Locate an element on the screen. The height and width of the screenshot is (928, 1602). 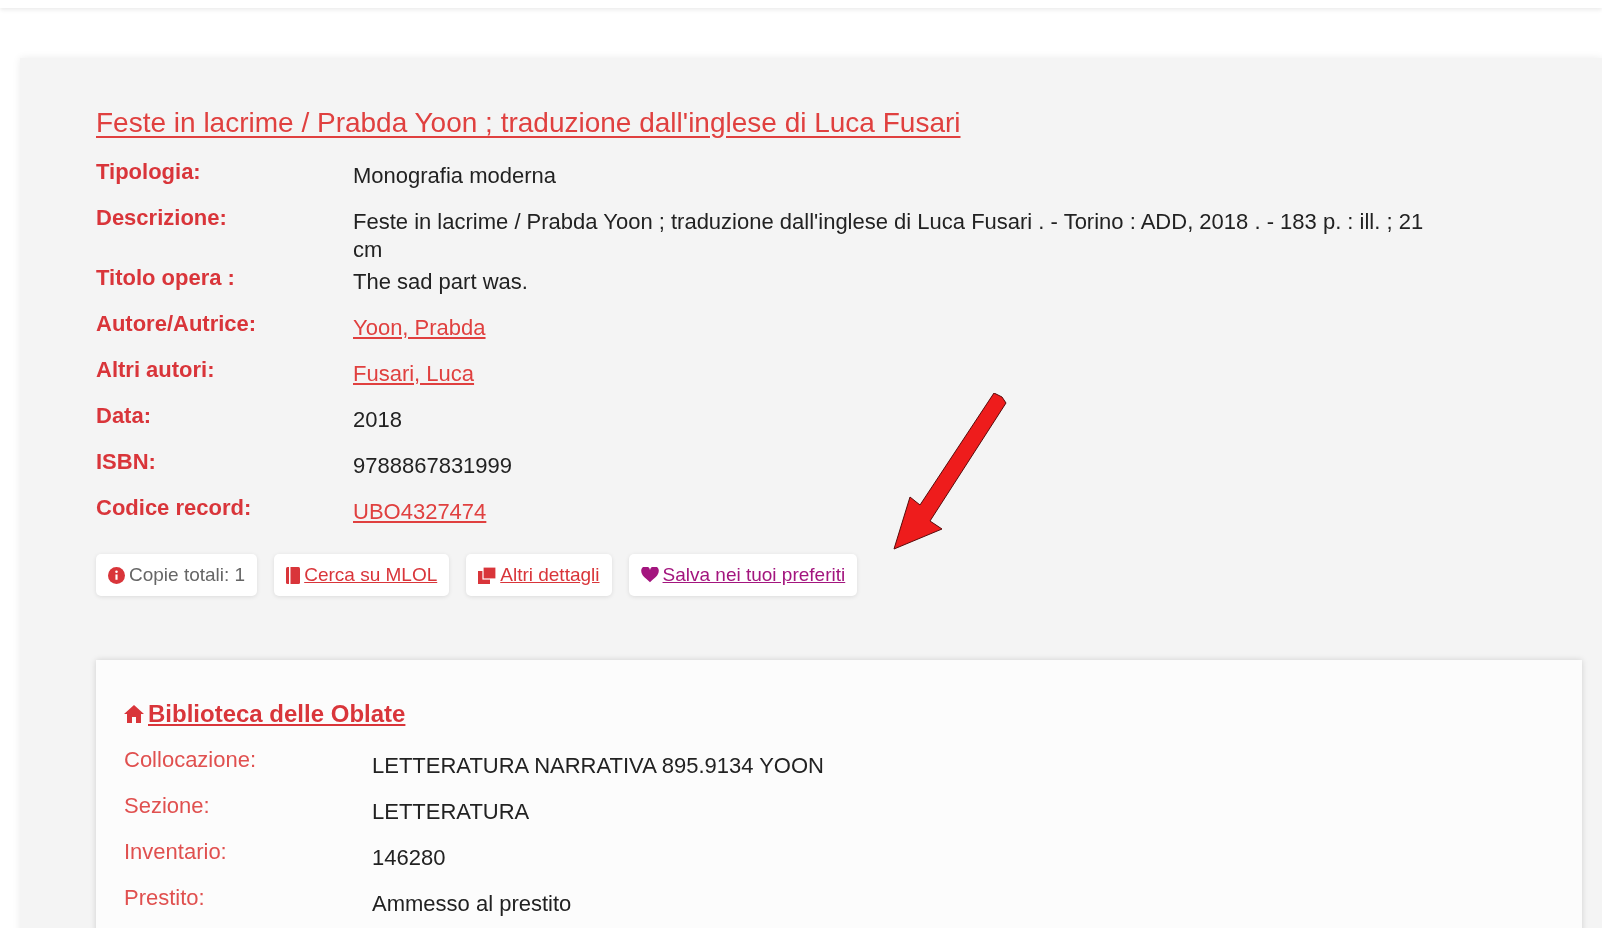
field-link: Fusari, Luca is located at coordinates (414, 374).